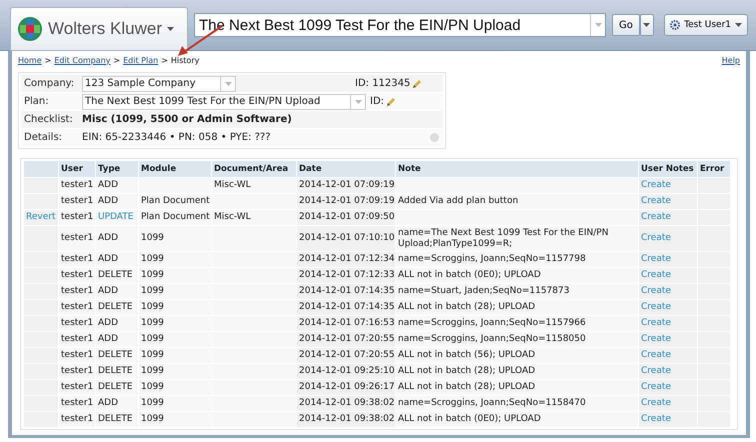  I want to click on column-header: Document/Area, so click(254, 169).